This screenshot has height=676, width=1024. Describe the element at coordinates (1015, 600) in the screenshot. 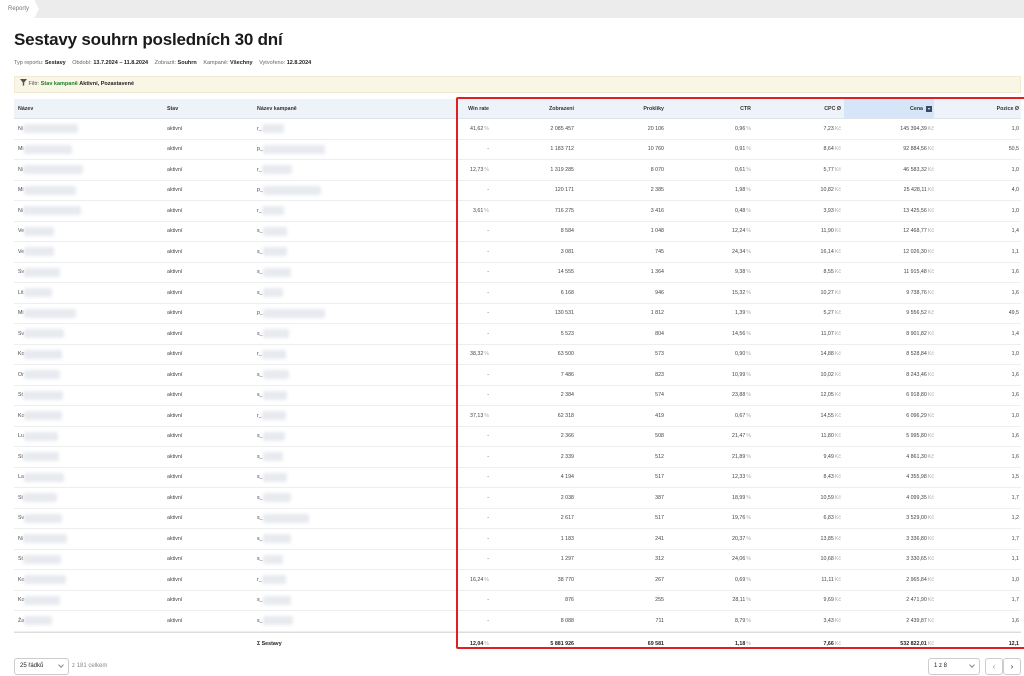

I see `cell-pozice: 1,7` at that location.